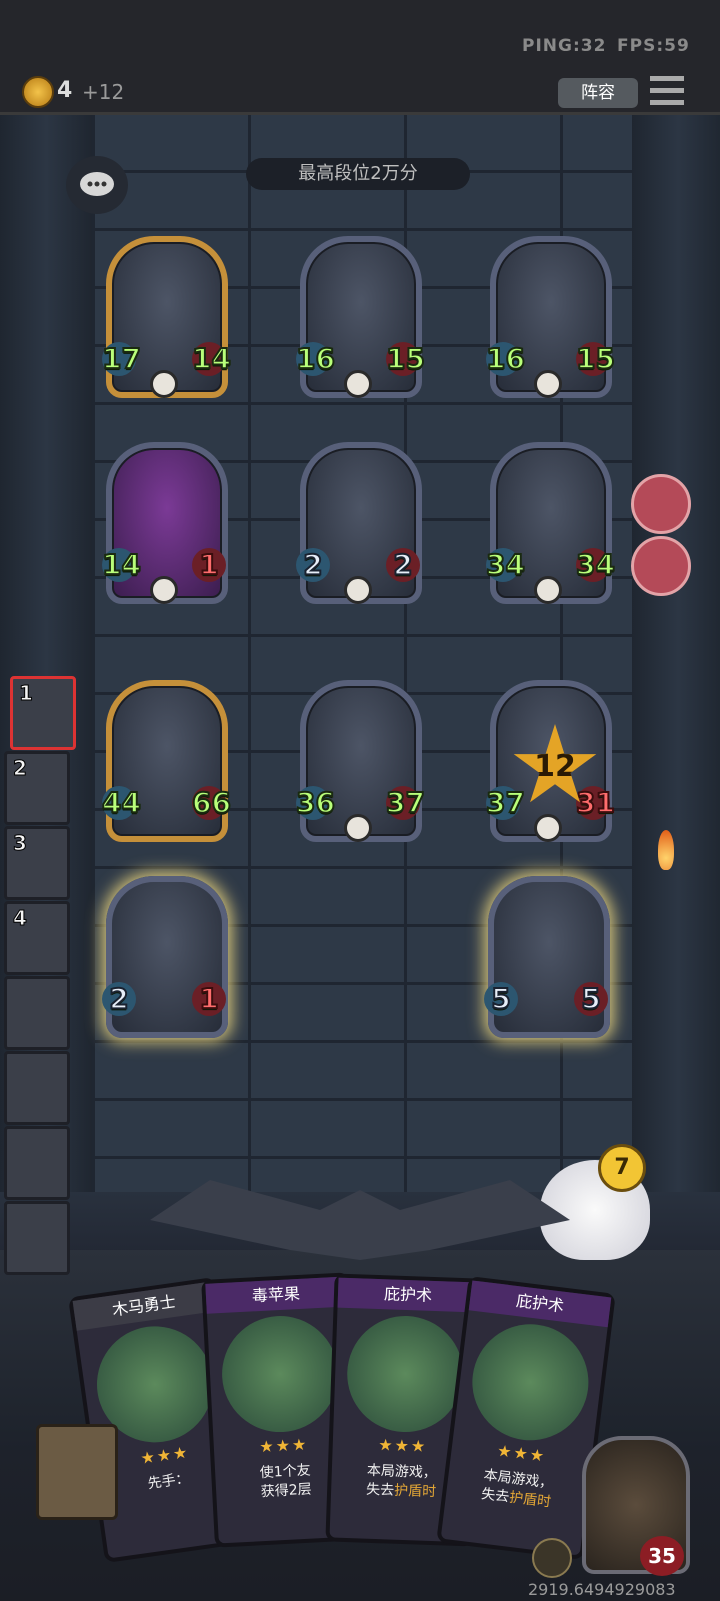 The height and width of the screenshot is (1601, 720). Describe the element at coordinates (37, 788) in the screenshot. I see `opponent-slot: 2` at that location.